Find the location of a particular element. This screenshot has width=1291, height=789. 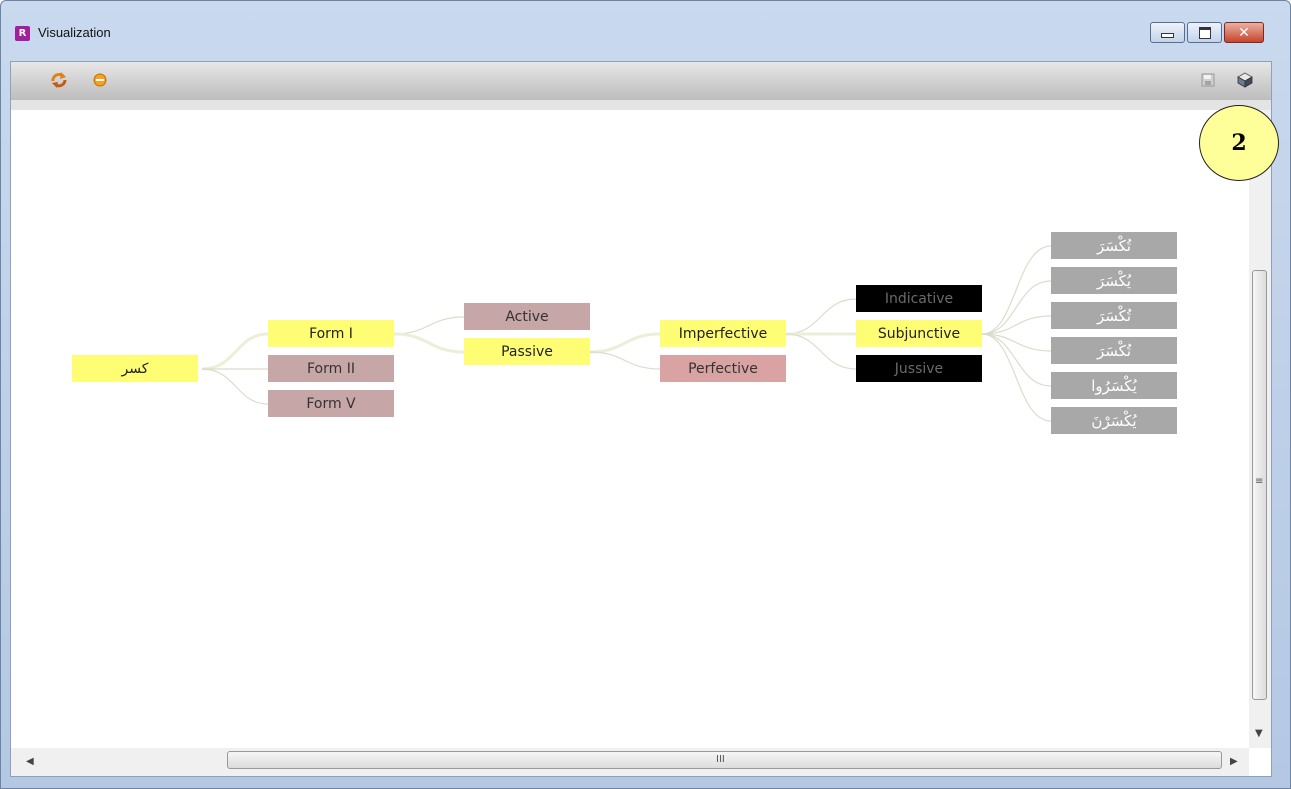

mood-node-jussive: Jussive is located at coordinates (919, 368).